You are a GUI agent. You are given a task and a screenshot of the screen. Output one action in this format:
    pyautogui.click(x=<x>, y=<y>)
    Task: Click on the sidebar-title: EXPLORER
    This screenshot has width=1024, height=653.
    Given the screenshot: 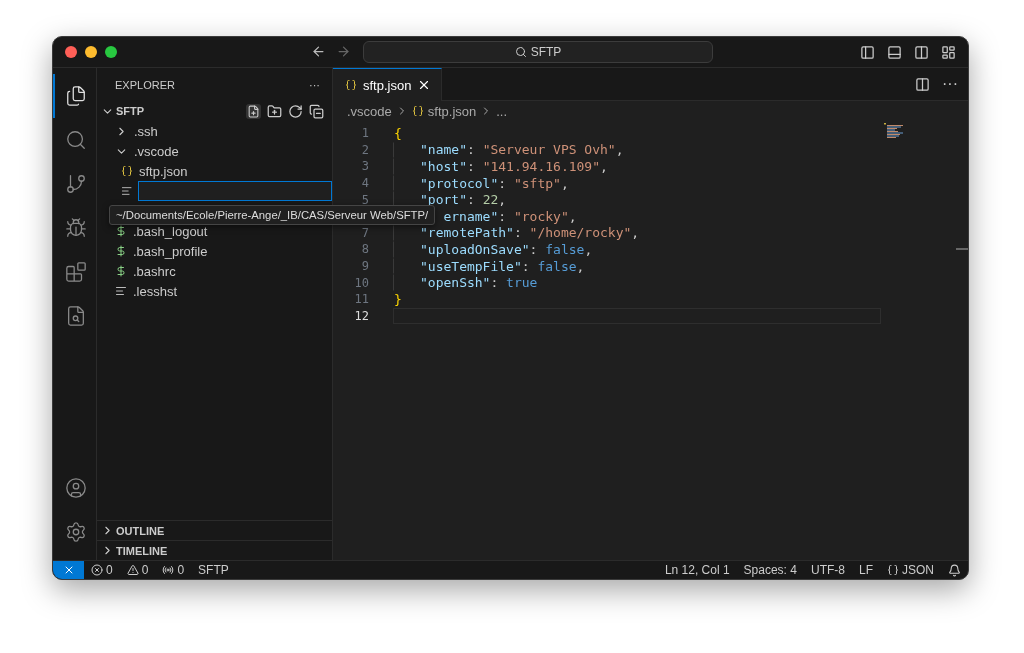 What is the action you would take?
    pyautogui.click(x=145, y=84)
    